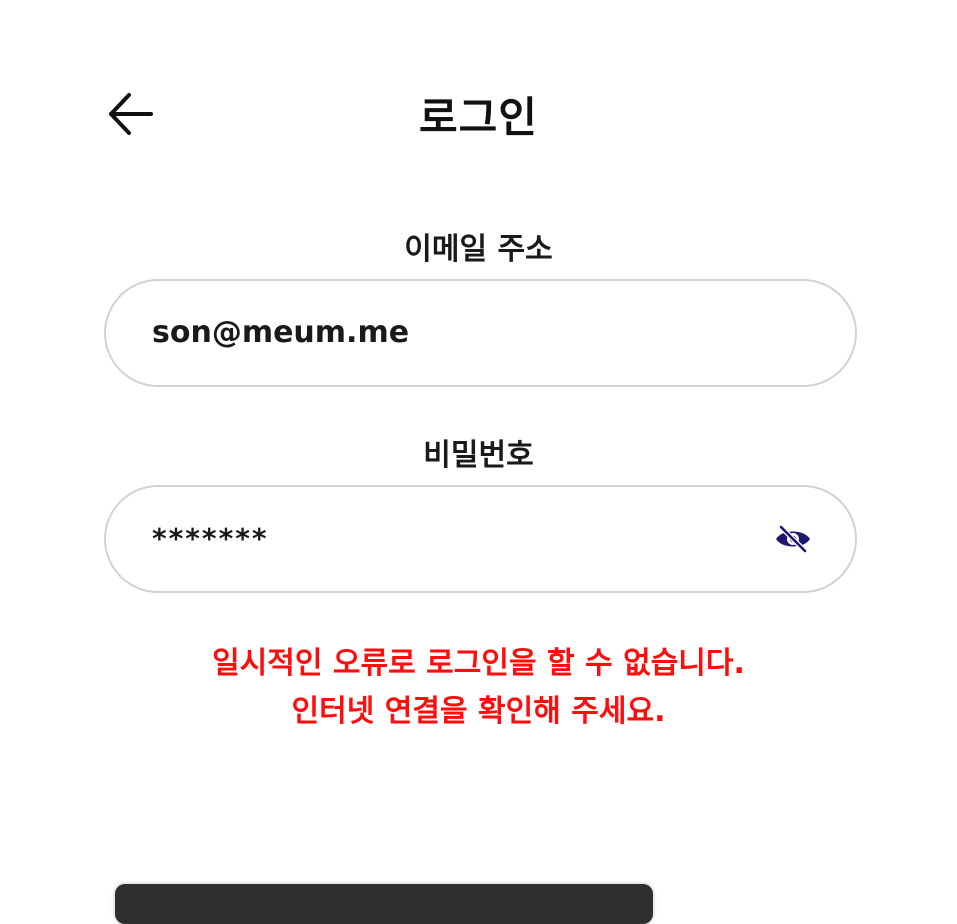 The image size is (957, 924). Describe the element at coordinates (478, 455) in the screenshot. I see `password-label: 비밀번호` at that location.